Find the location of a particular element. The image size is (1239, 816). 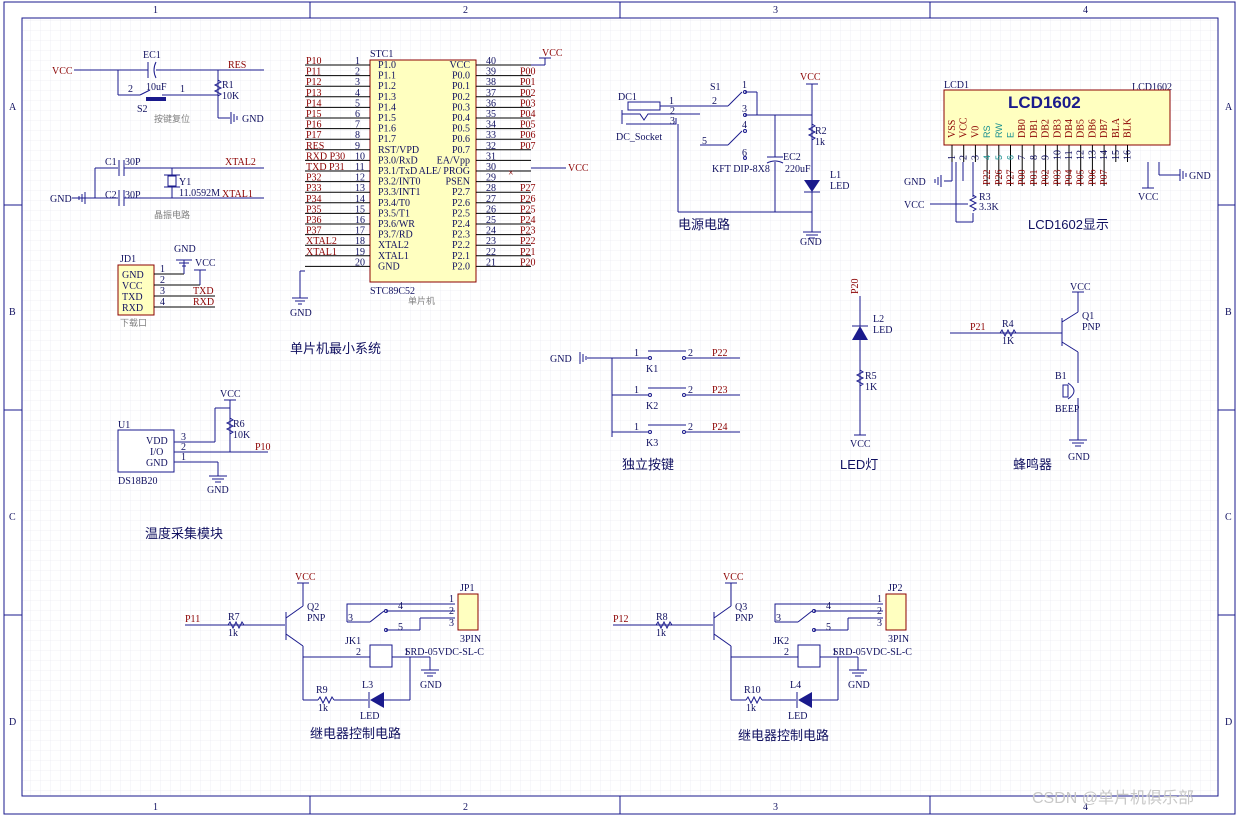

mcu-right-net-label: P21 is located at coordinates (528, 252).